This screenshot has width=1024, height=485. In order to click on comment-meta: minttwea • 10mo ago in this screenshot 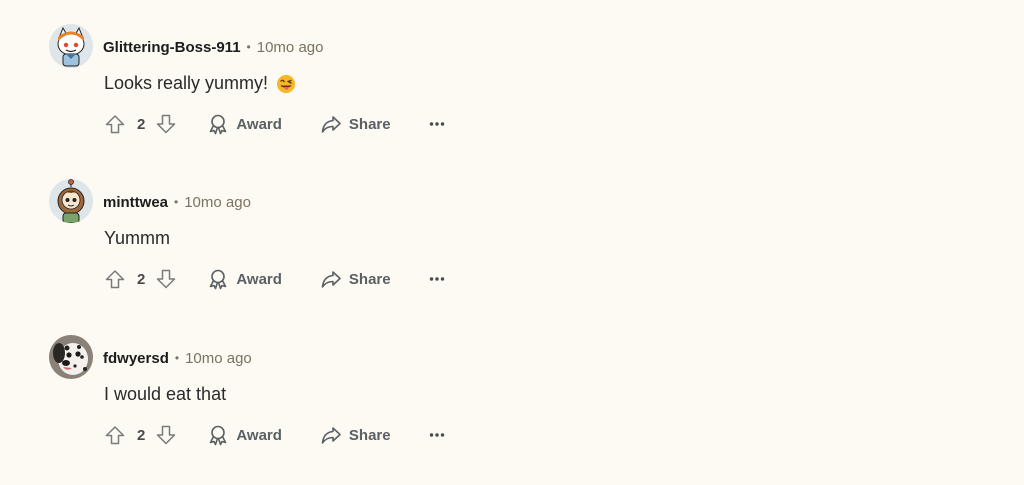, I will do `click(177, 202)`.